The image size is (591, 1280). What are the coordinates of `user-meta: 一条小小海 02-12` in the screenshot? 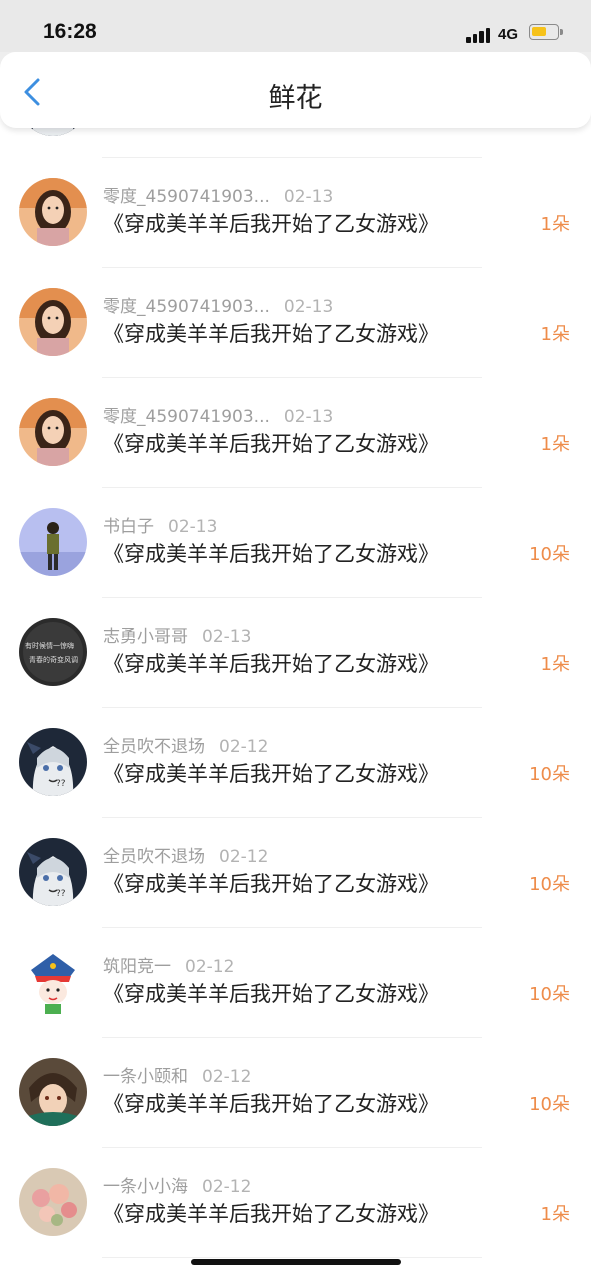 It's located at (177, 1184).